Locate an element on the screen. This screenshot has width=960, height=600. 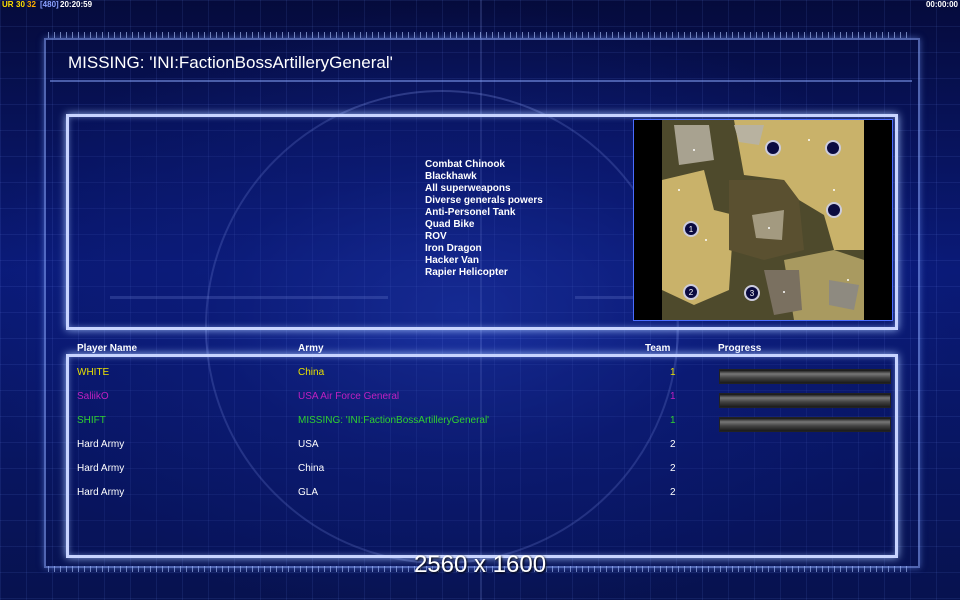
rule-item: All superweapons is located at coordinates (468, 188).